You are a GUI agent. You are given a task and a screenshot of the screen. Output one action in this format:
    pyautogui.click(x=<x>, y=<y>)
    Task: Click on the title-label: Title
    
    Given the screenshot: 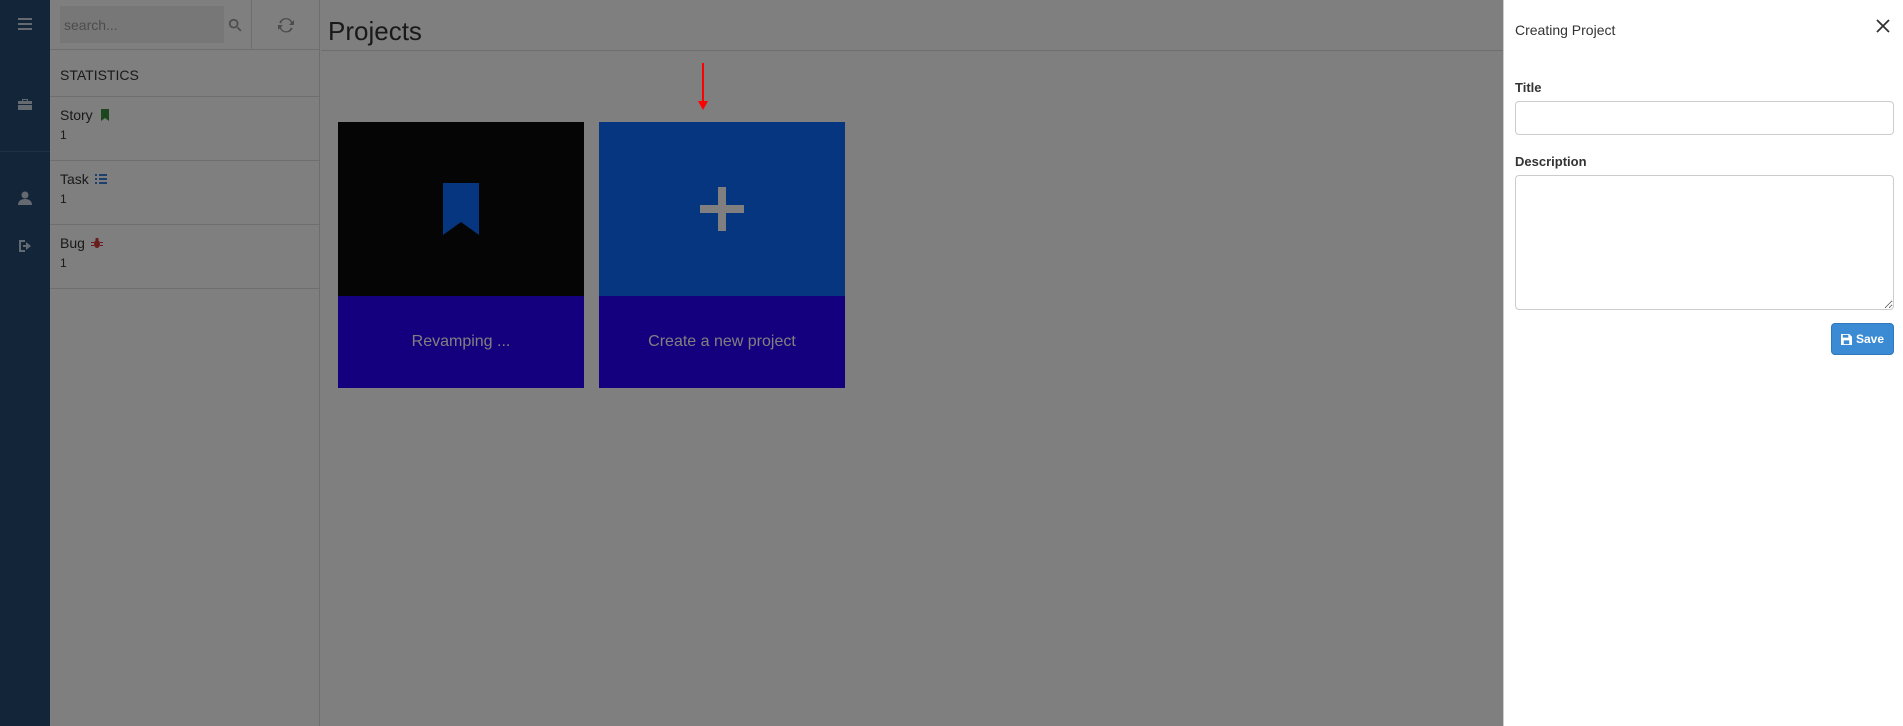 What is the action you would take?
    pyautogui.click(x=1528, y=87)
    